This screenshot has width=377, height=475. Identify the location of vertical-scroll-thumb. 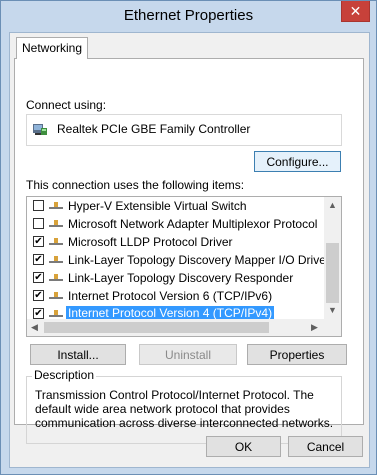
(332, 273).